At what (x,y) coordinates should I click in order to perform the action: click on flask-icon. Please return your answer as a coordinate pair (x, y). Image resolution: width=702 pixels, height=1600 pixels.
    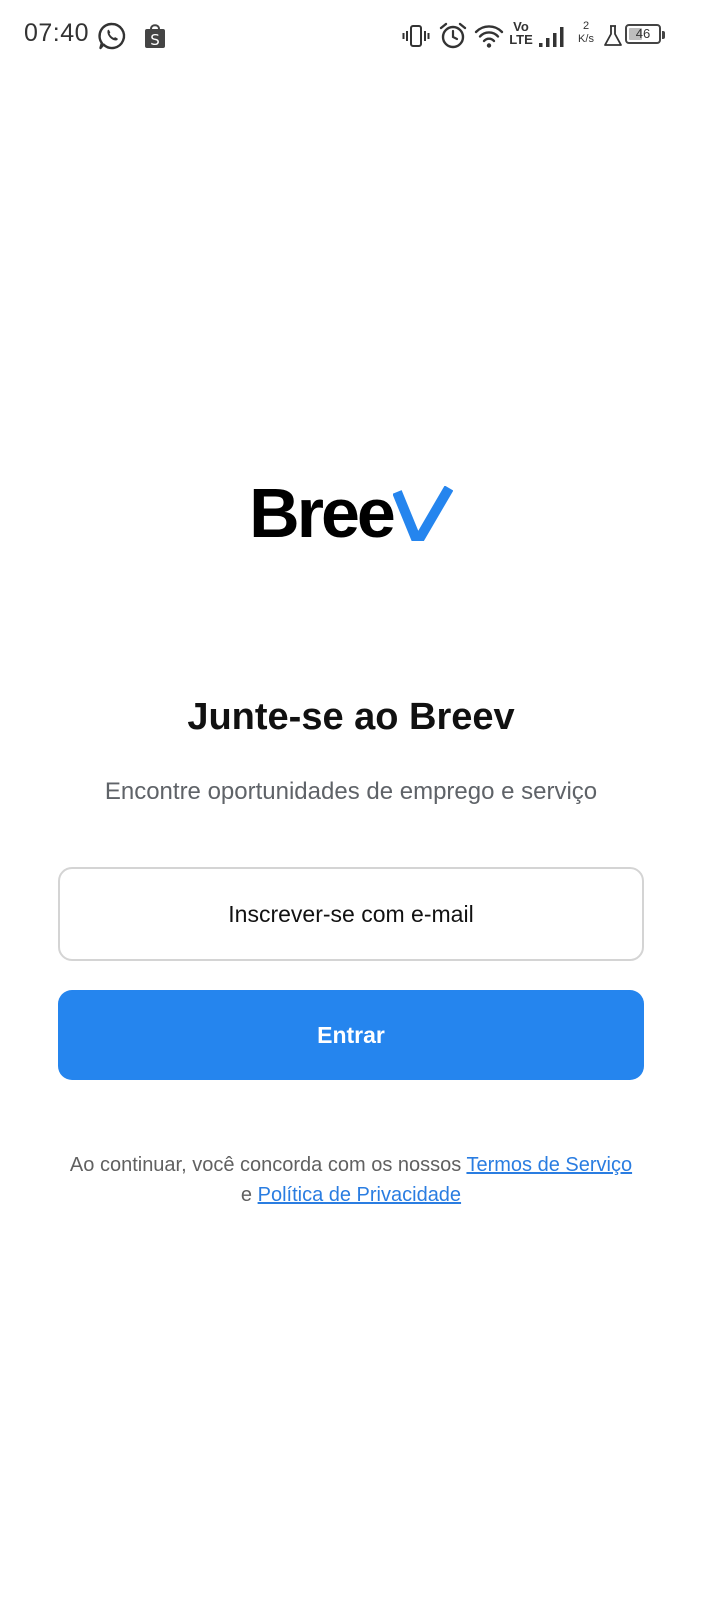
    Looking at the image, I should click on (613, 35).